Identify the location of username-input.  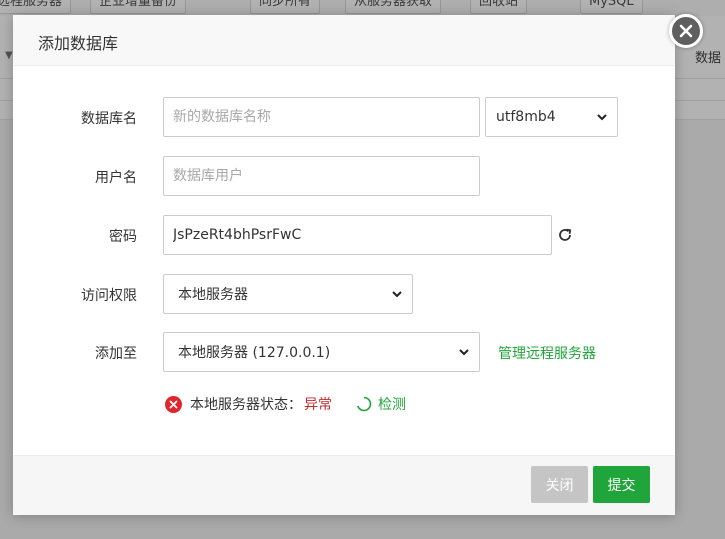
(321, 176).